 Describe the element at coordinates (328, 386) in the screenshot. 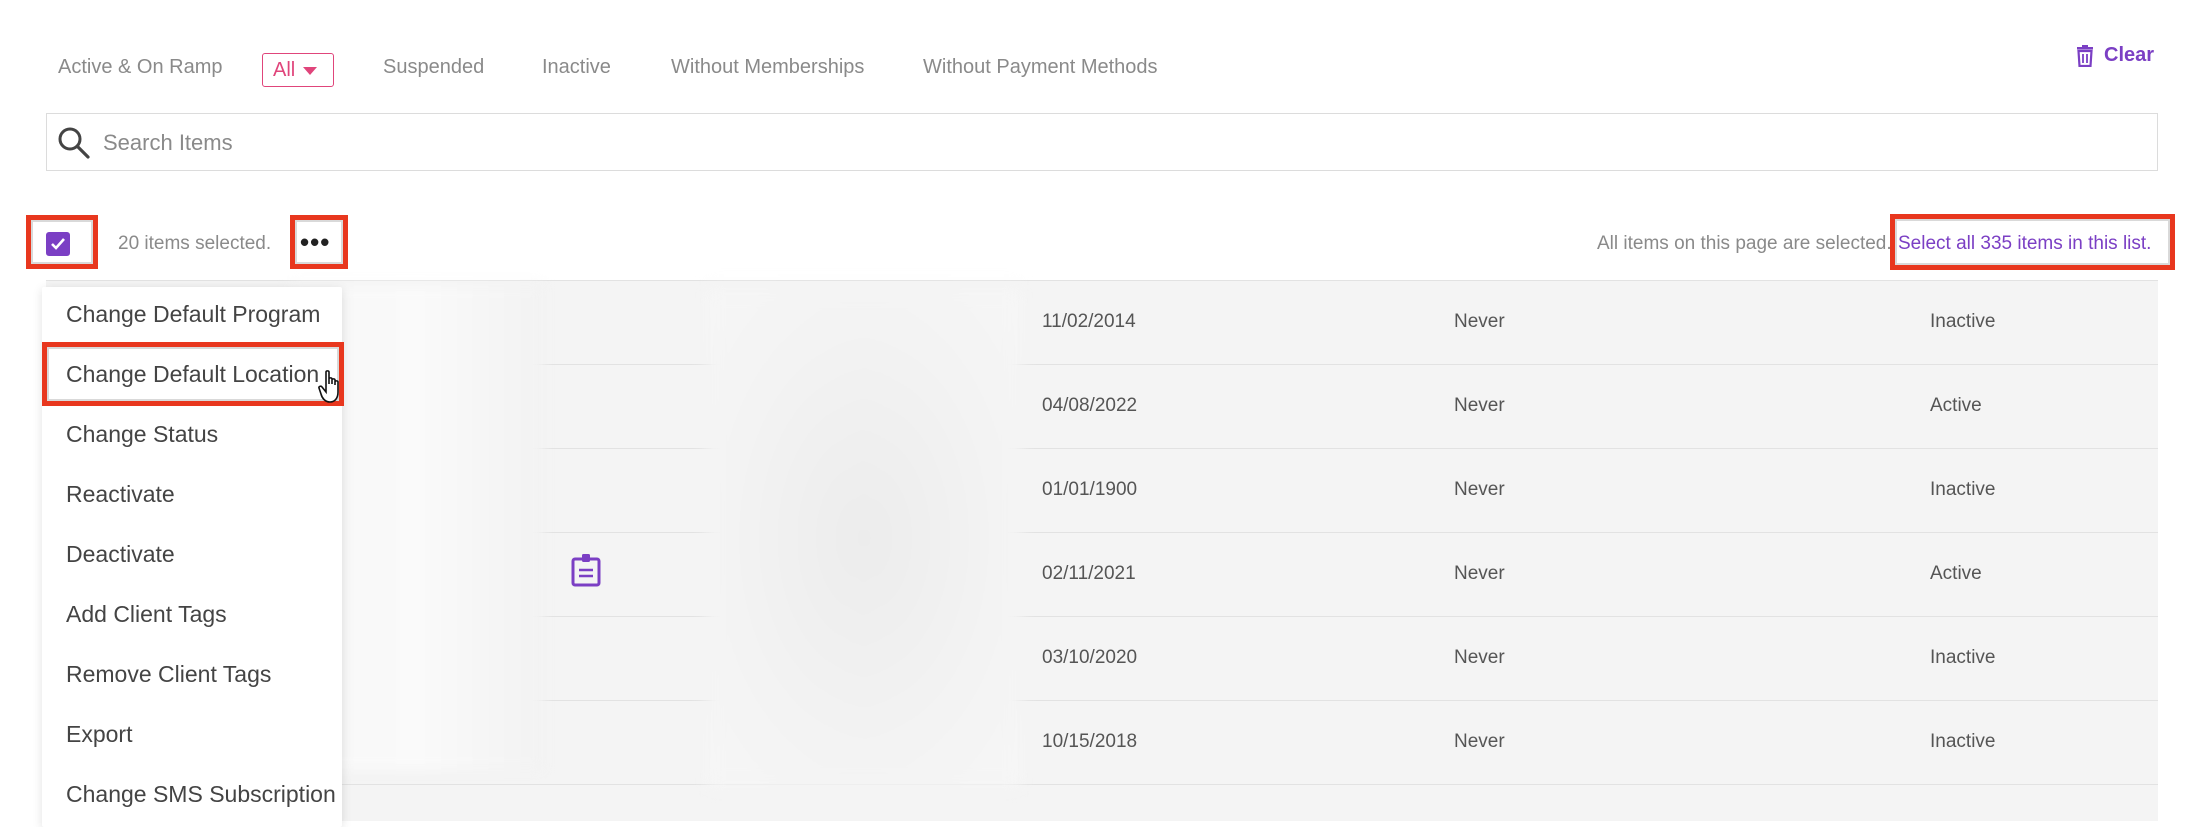

I see `hand-cursor-icon` at that location.